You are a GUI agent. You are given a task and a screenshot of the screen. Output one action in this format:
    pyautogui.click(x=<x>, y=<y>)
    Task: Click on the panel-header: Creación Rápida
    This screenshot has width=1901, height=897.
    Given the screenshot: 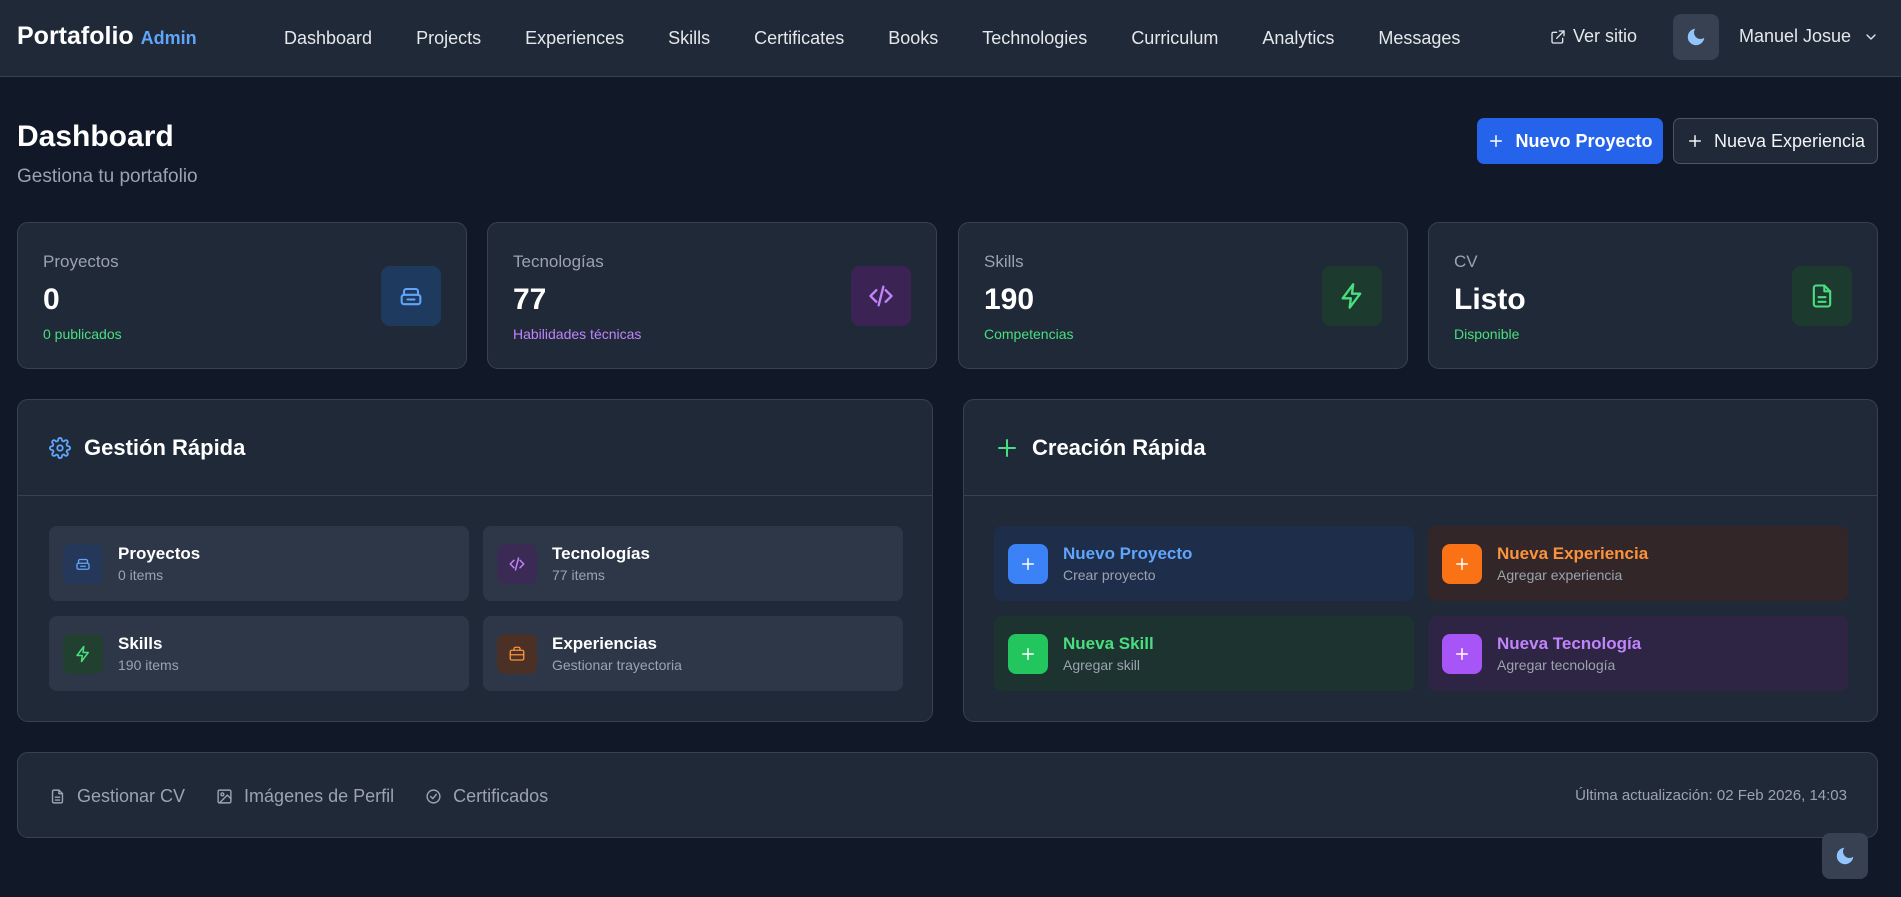 What is the action you would take?
    pyautogui.click(x=1420, y=448)
    